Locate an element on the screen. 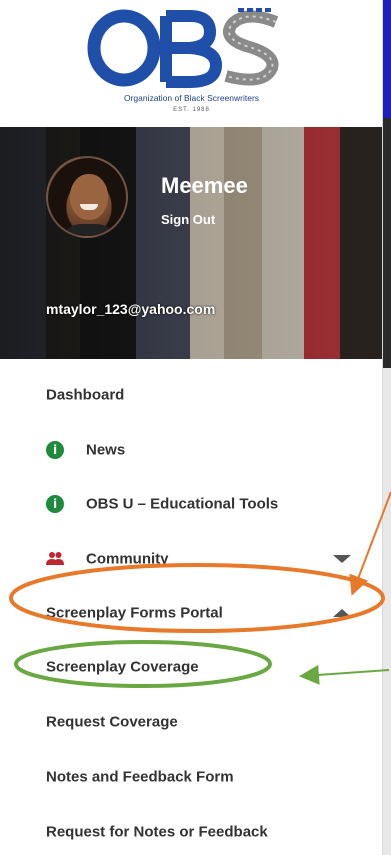 Image resolution: width=391 pixels, height=855 pixels. menu-item-label: Request for Notes or Feedback is located at coordinates (157, 832).